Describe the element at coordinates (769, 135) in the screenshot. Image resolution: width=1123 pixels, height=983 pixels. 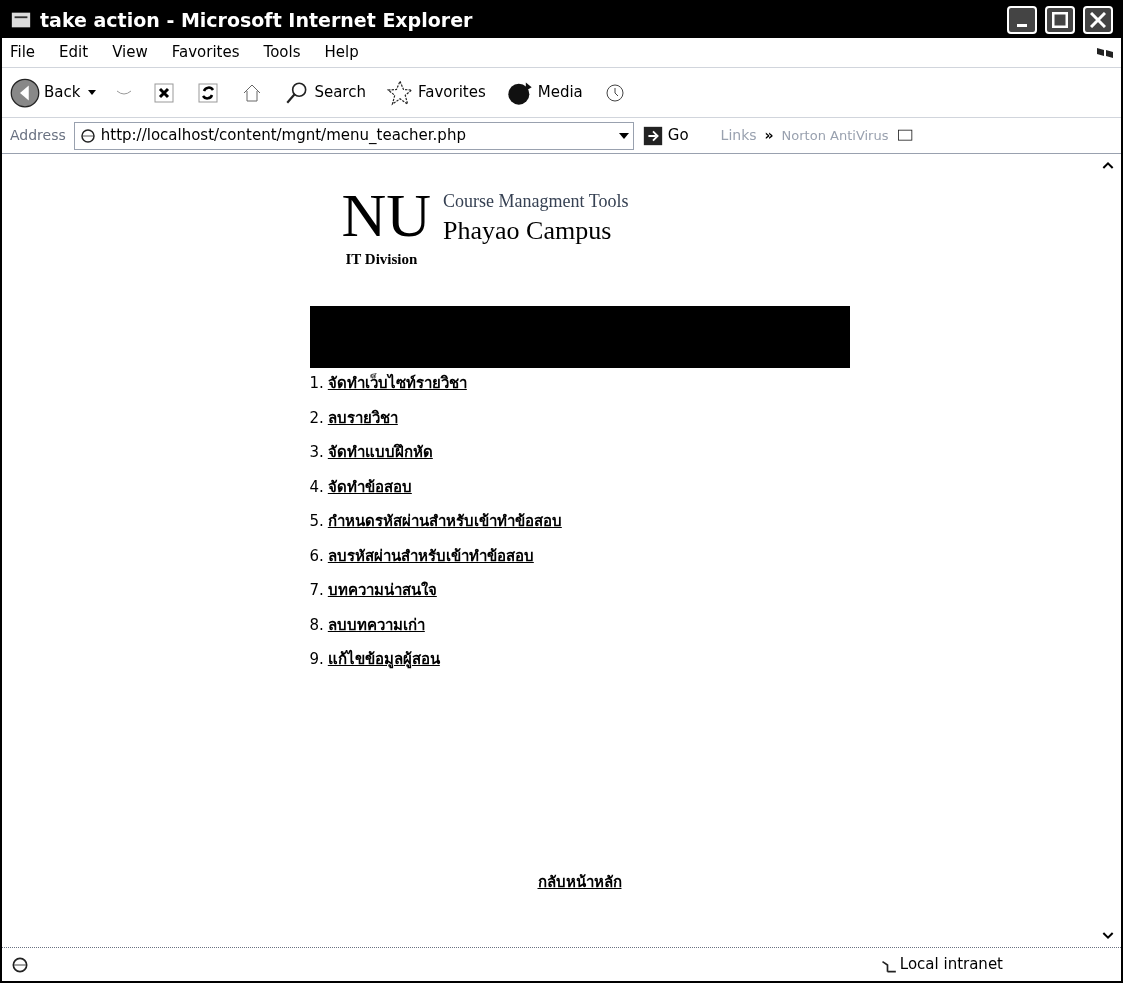
I see `chevron: »` at that location.